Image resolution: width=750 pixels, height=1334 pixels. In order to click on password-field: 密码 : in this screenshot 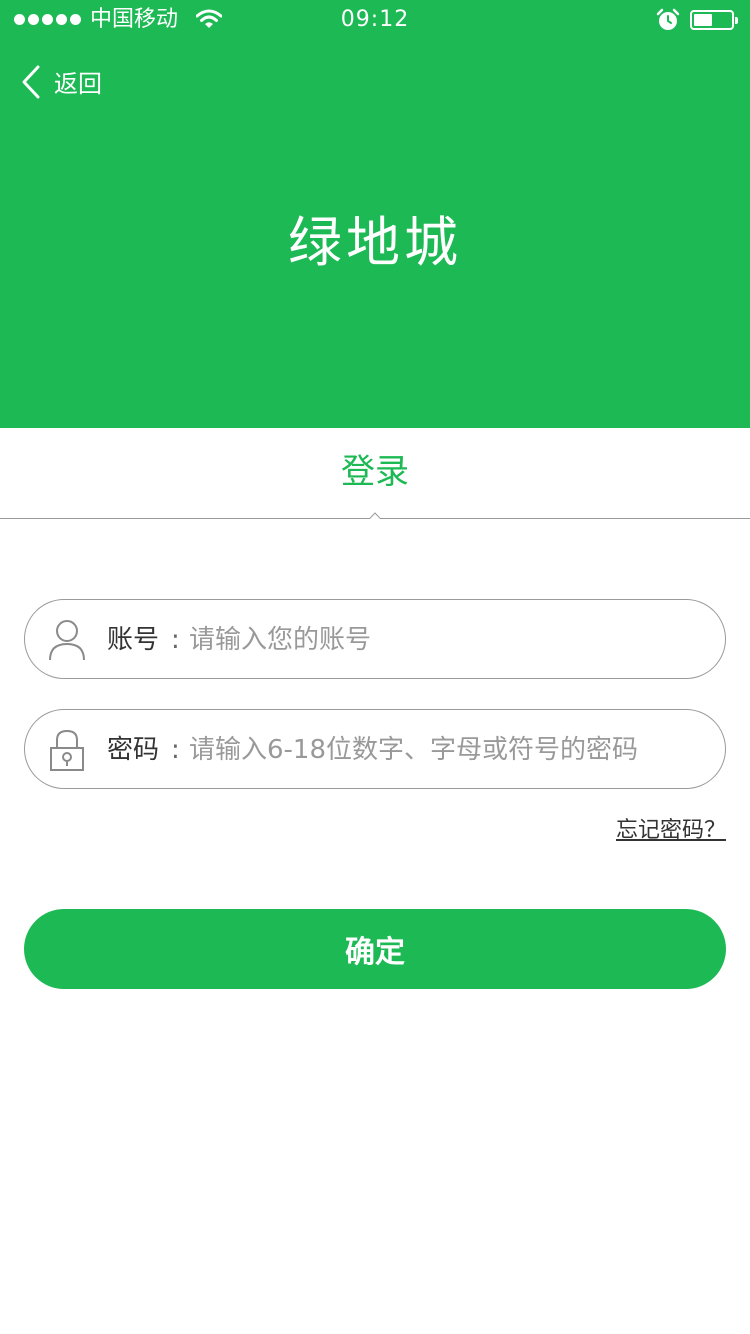, I will do `click(375, 749)`.